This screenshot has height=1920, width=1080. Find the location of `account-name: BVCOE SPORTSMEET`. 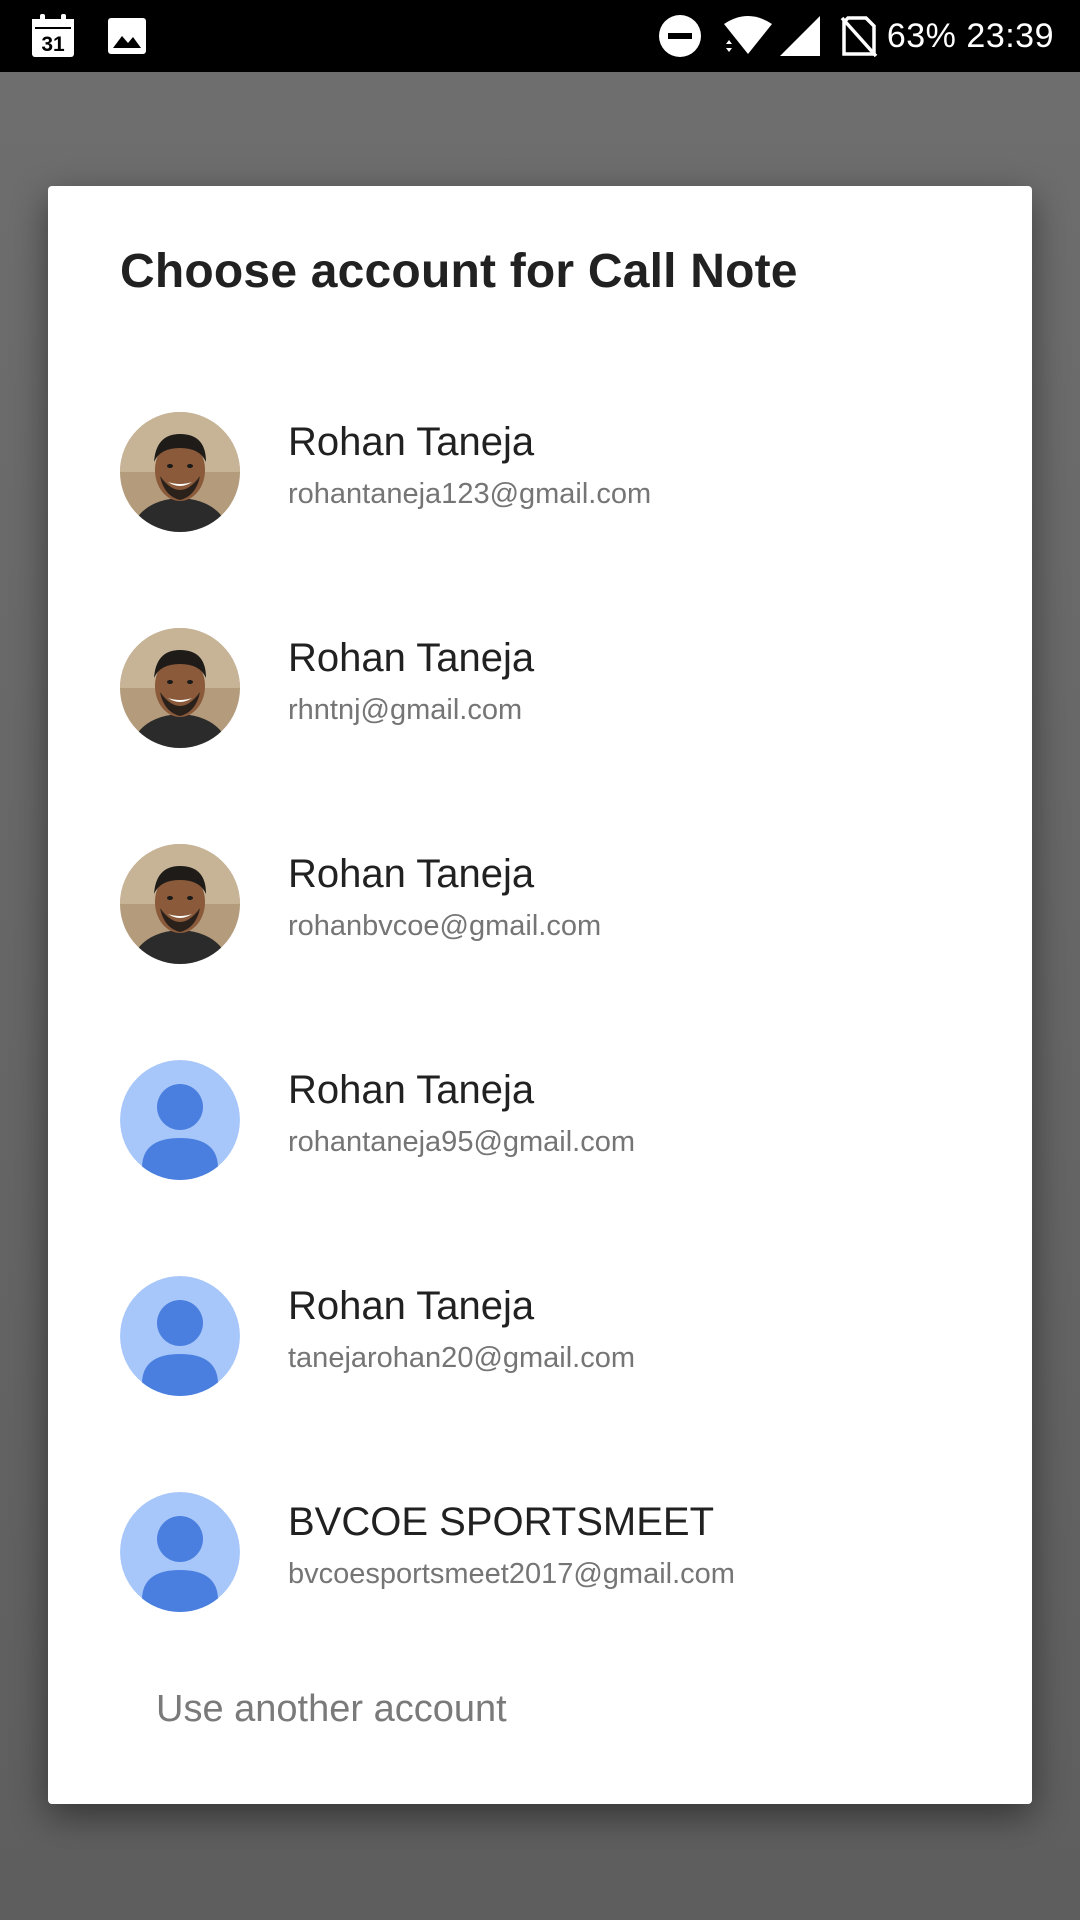

account-name: BVCOE SPORTSMEET is located at coordinates (501, 1522).